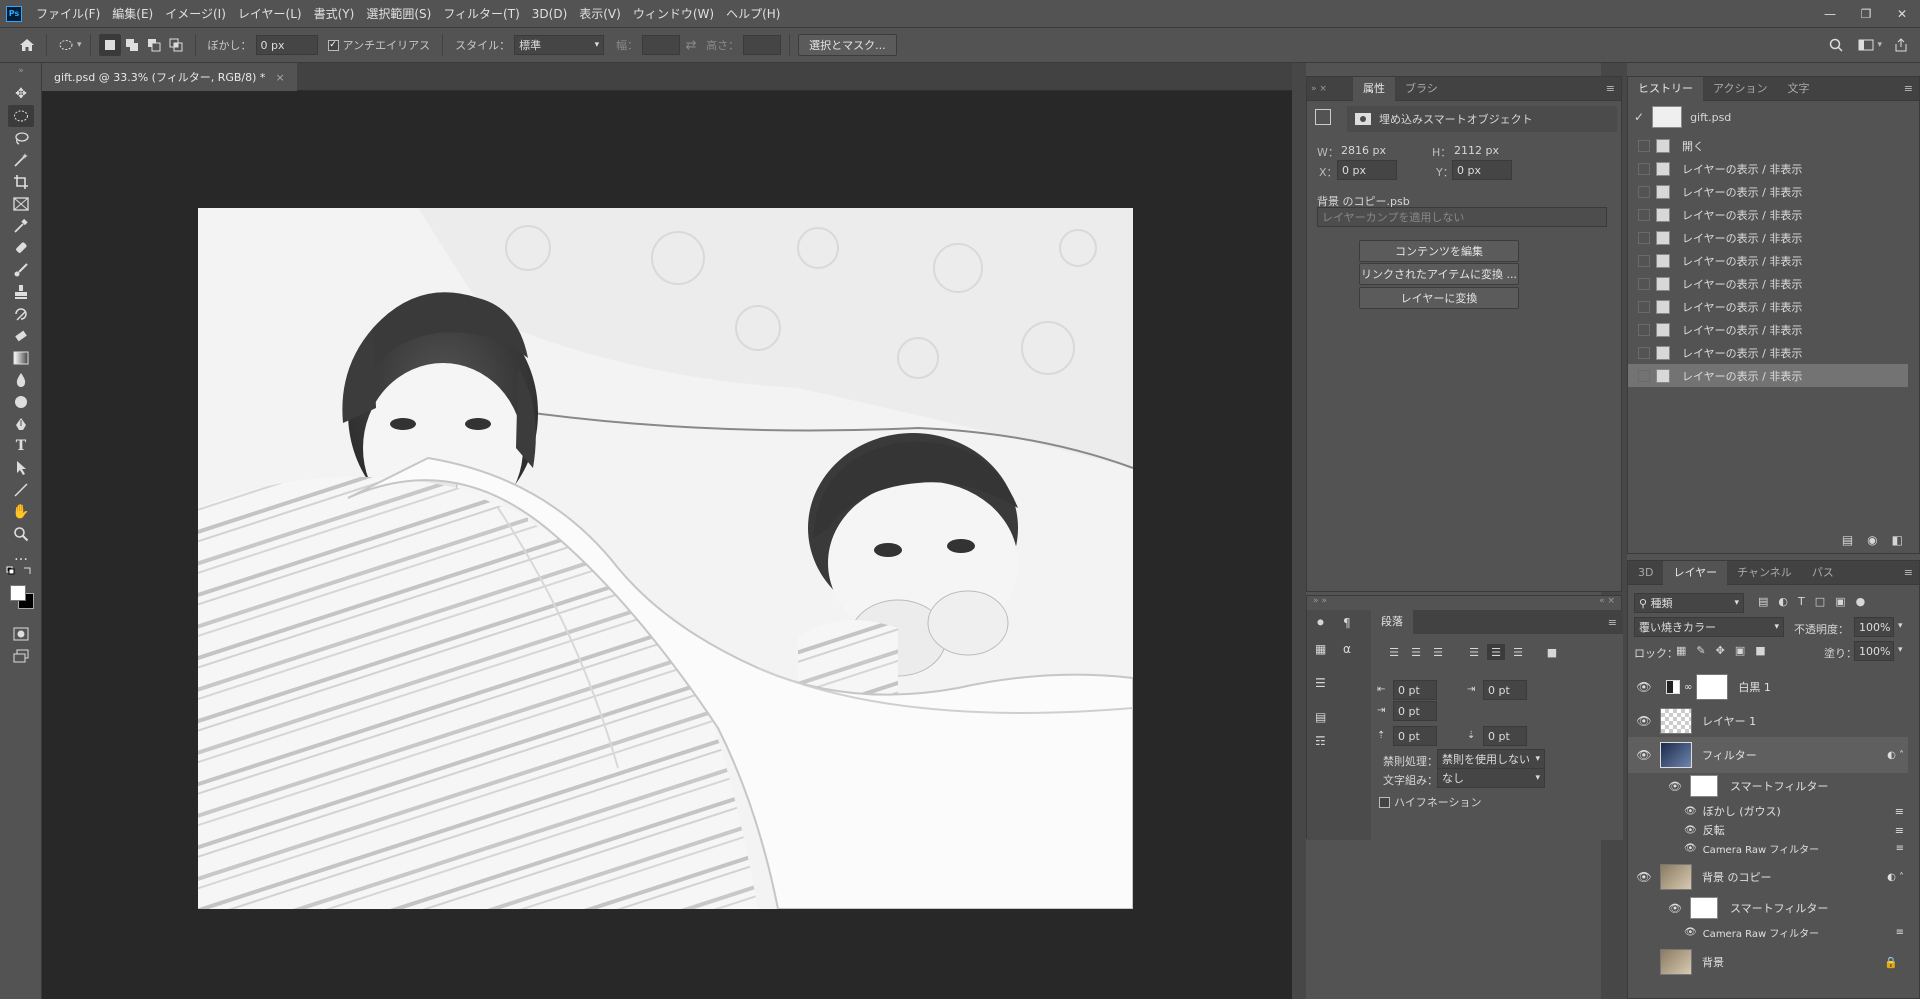 Image resolution: width=1920 pixels, height=999 pixels. What do you see at coordinates (132, 45) in the screenshot?
I see `add-selection-icon` at bounding box center [132, 45].